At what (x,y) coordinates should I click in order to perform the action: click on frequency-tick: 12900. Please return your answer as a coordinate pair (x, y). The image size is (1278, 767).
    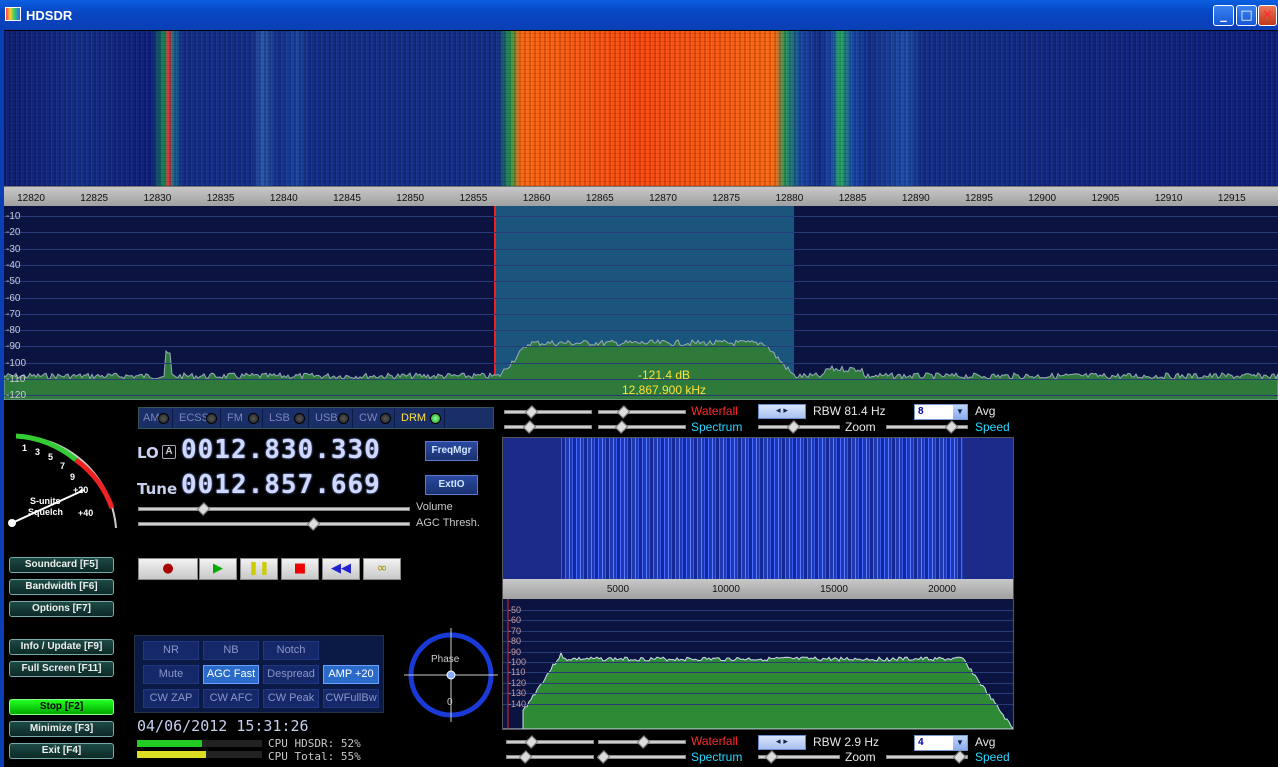
    Looking at the image, I should click on (1042, 198).